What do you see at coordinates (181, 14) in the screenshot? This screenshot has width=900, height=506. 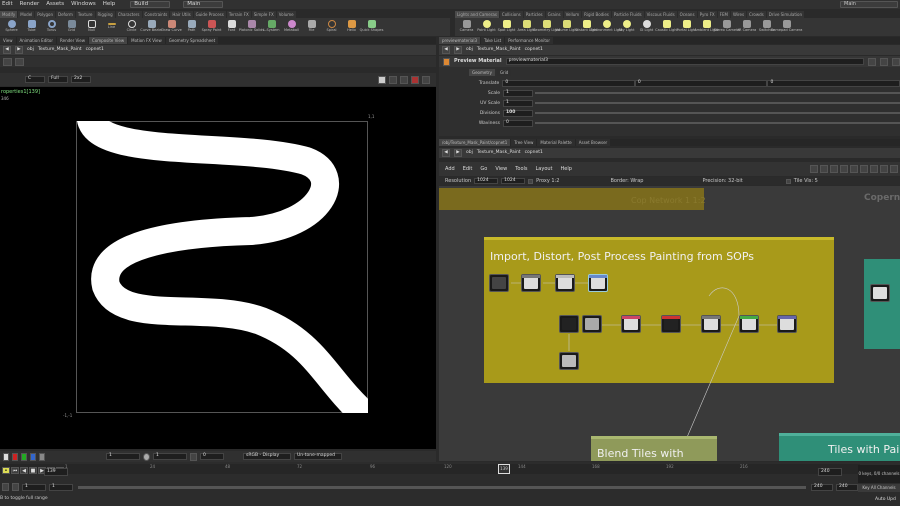 I see `shelf-tab: Hair Utils` at bounding box center [181, 14].